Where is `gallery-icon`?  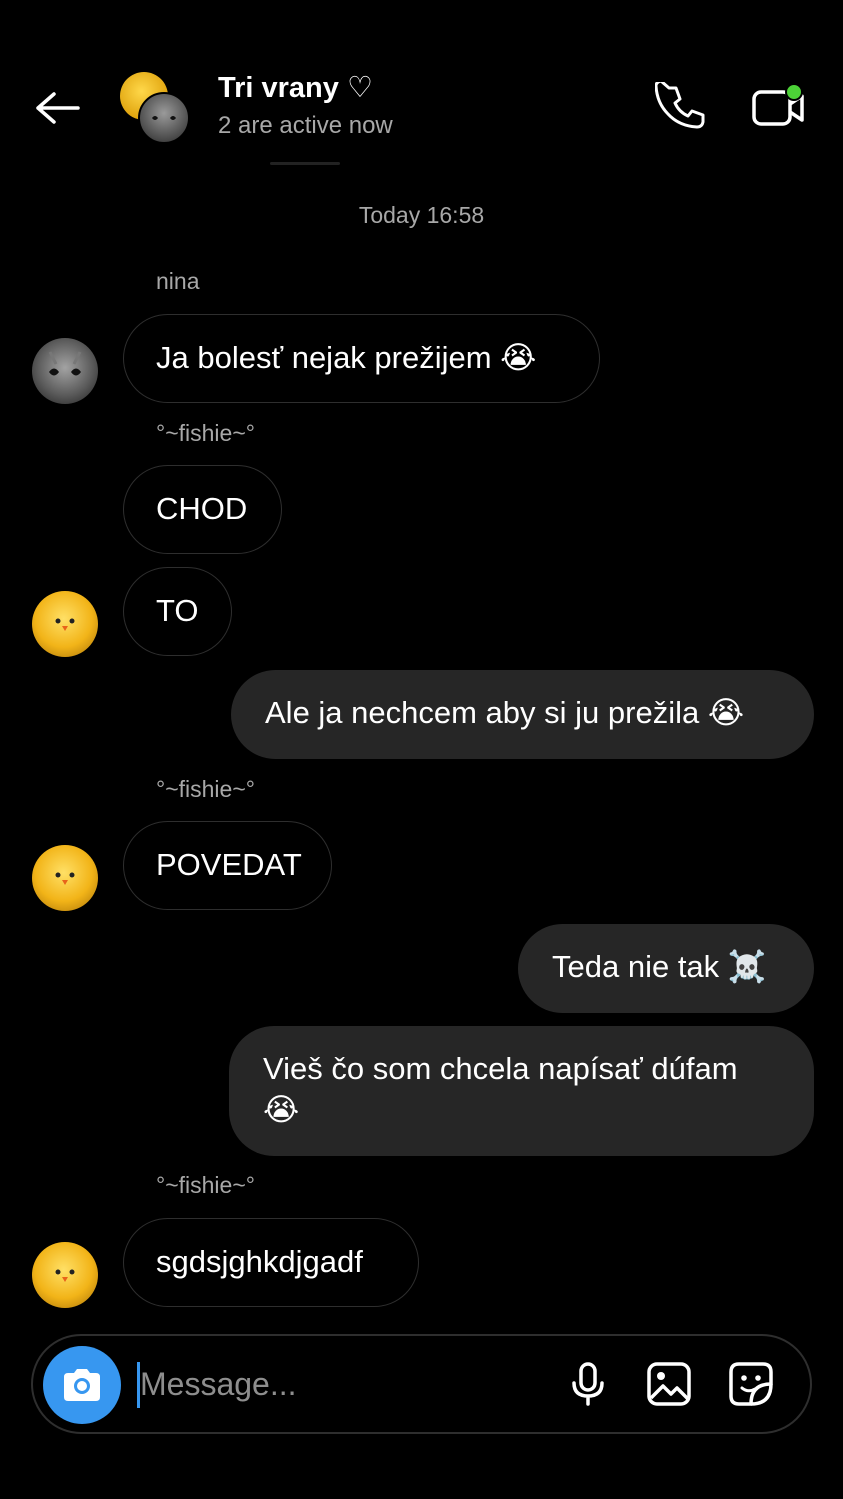
gallery-icon is located at coordinates (669, 1384).